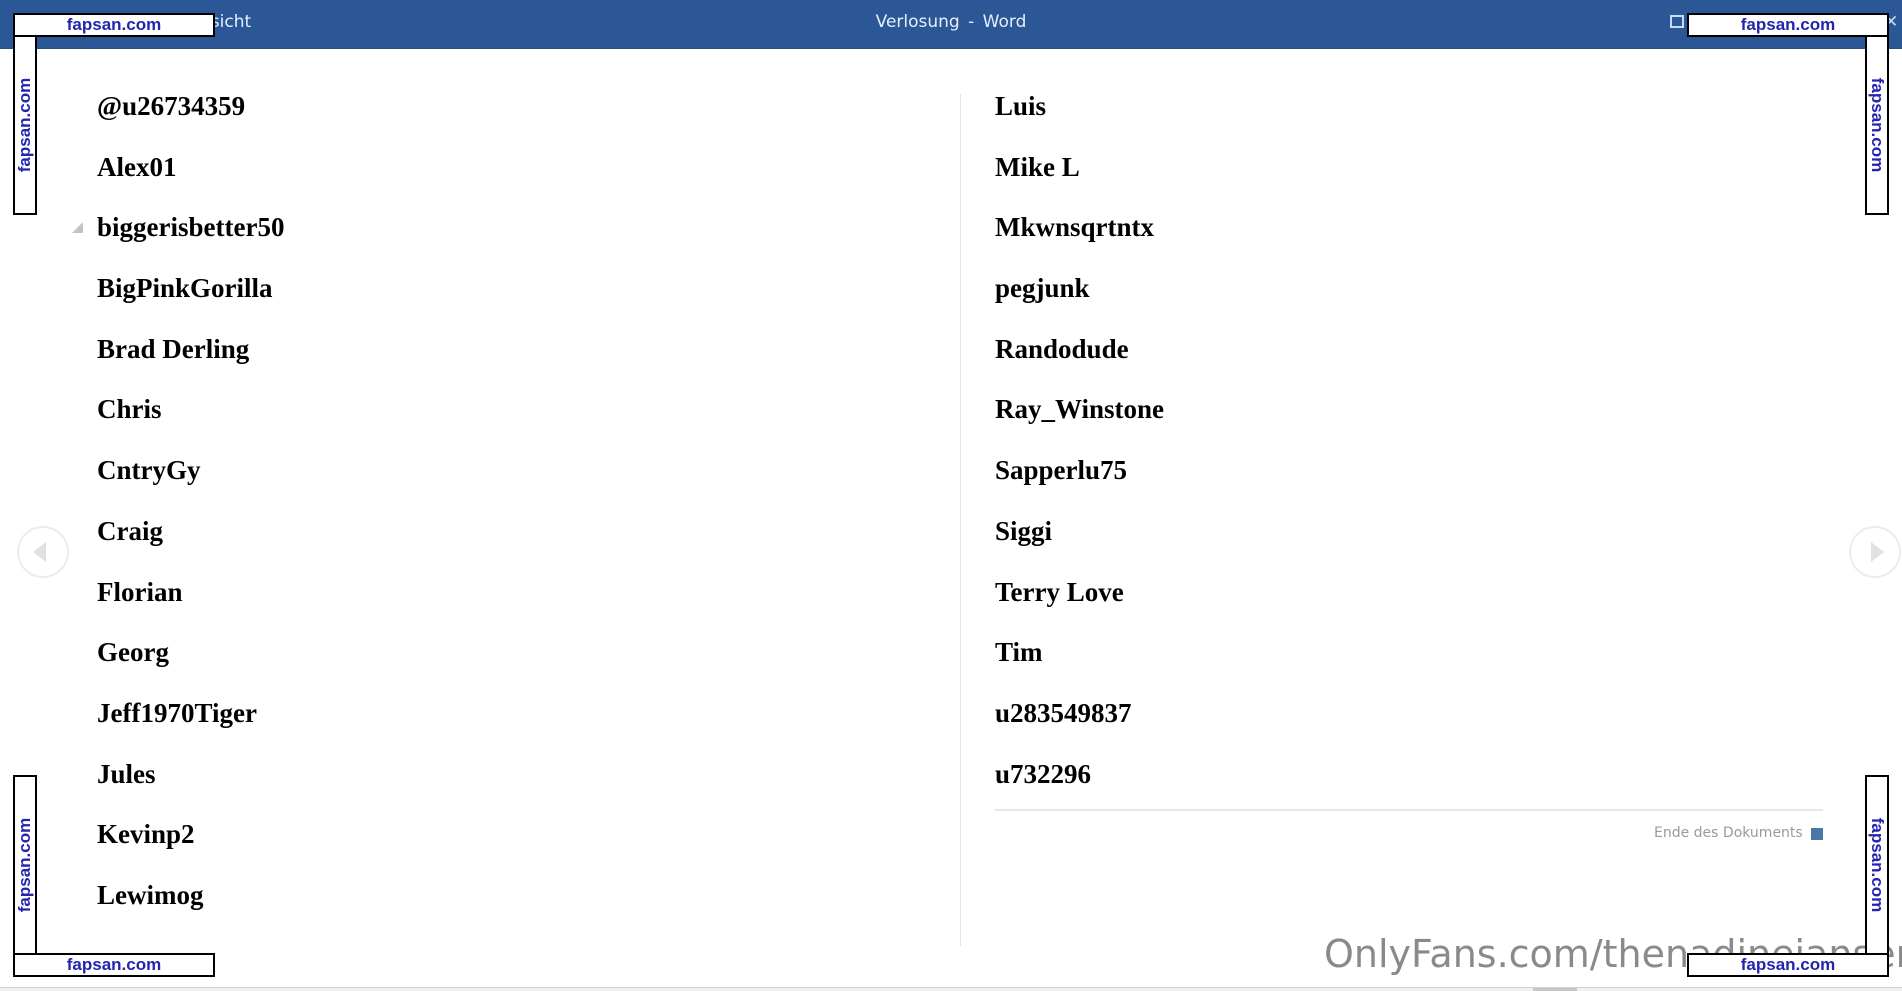 The width and height of the screenshot is (1902, 991). I want to click on end-of-document-rule, so click(1409, 810).